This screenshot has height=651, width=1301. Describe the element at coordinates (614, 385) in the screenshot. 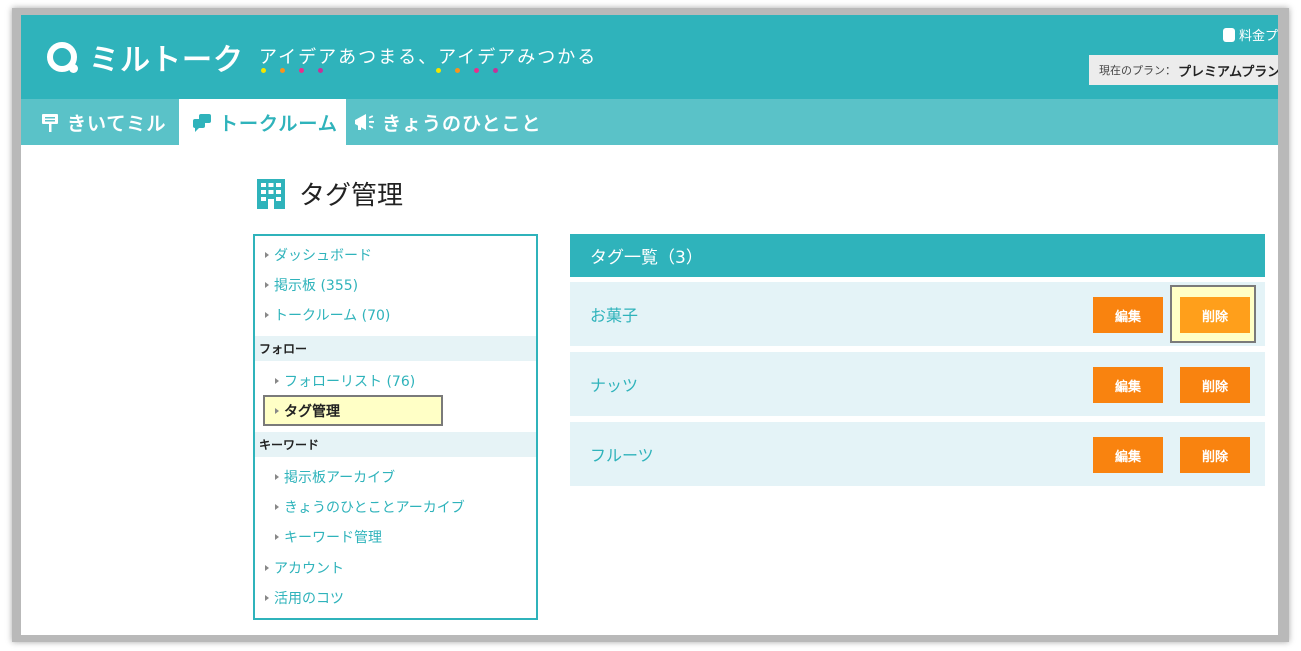

I see `tag-name: ナッツ` at that location.